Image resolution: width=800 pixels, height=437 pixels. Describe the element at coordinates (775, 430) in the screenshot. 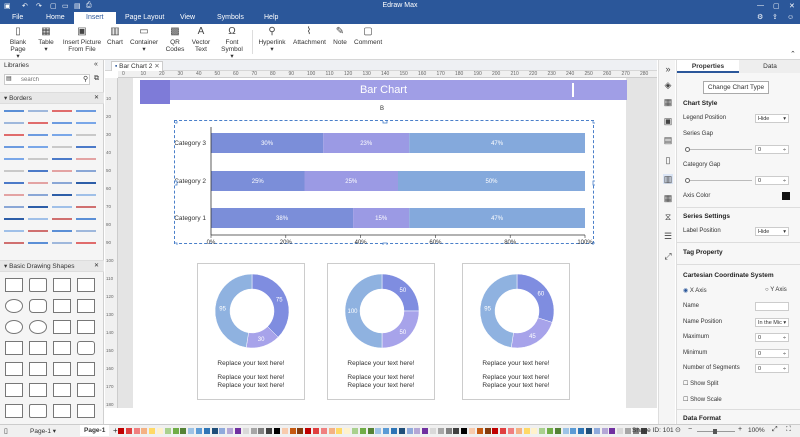

I see `fit-page-icon: ⤢` at that location.